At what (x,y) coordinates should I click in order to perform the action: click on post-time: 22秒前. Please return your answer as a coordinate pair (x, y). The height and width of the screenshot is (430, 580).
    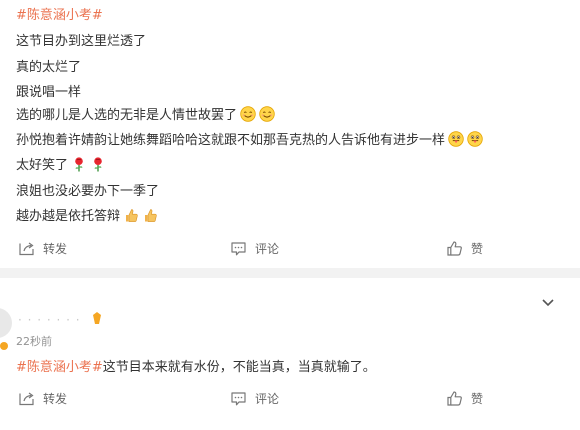
    Looking at the image, I should click on (34, 341).